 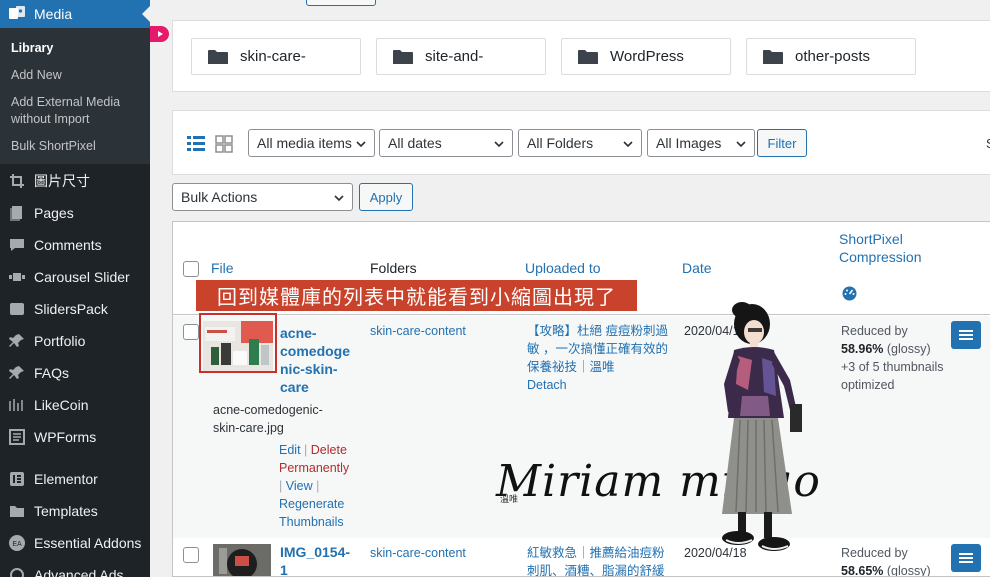 What do you see at coordinates (75, 111) in the screenshot?
I see `submenu-add-external-media: Add External Media without Import` at bounding box center [75, 111].